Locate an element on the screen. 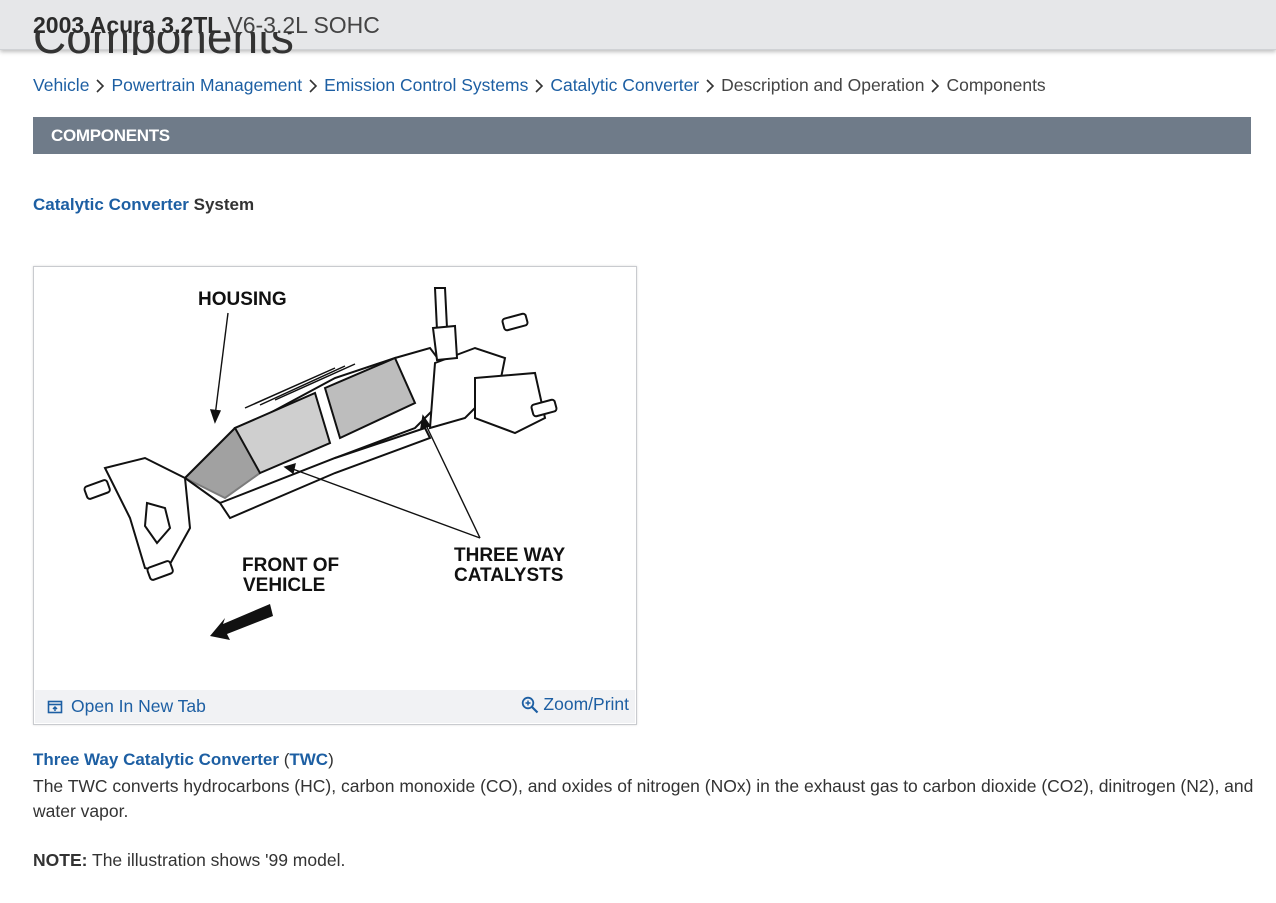  front-arrow-icon is located at coordinates (241, 622).